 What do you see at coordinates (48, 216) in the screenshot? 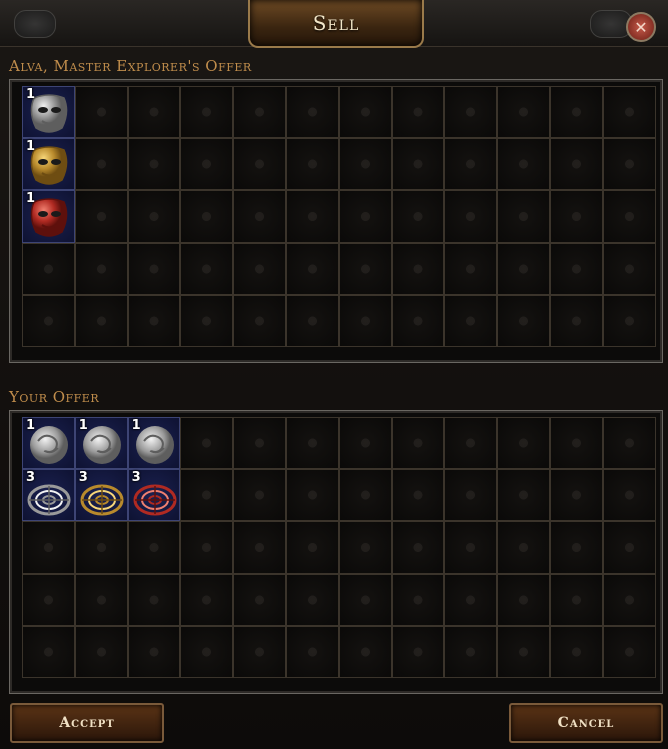
I see `npc-offer-item-slot: 1` at bounding box center [48, 216].